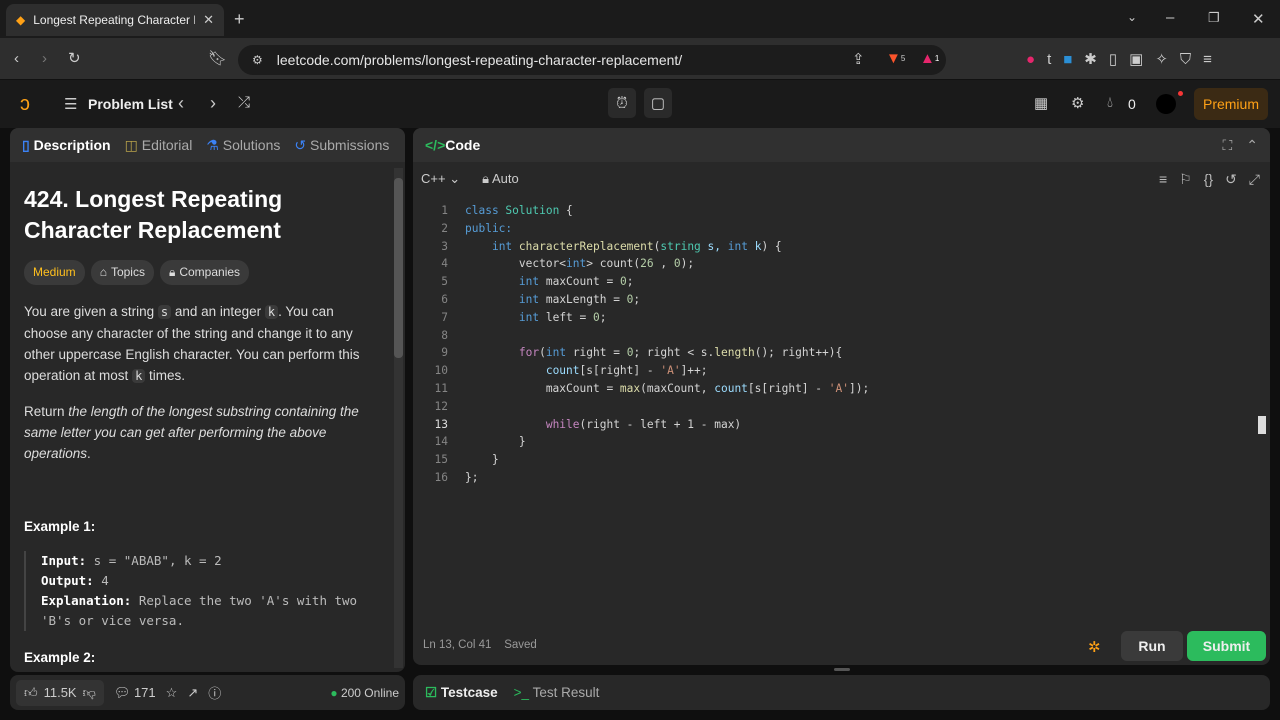  What do you see at coordinates (192, 693) in the screenshot?
I see `share-link-icon: ↗` at bounding box center [192, 693].